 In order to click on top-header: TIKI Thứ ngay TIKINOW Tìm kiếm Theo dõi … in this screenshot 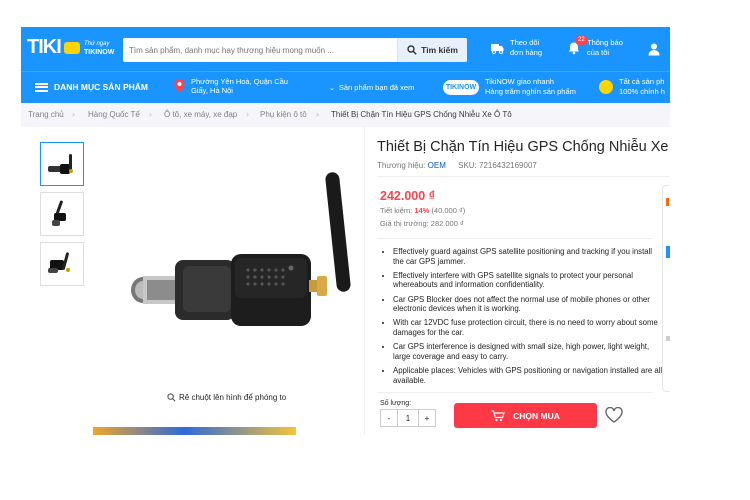, I will do `click(345, 49)`.